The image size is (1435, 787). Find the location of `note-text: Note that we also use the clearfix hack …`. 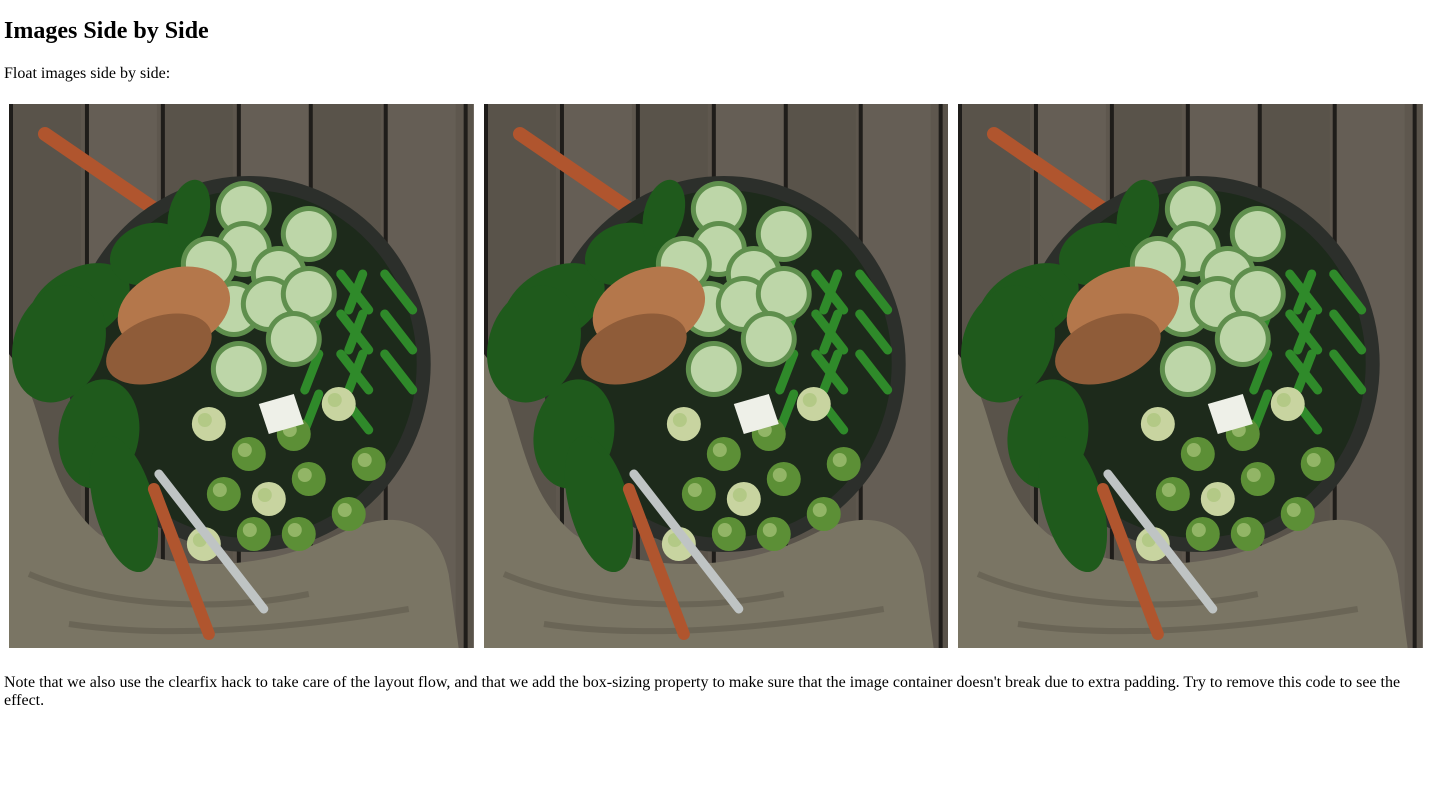

note-text: Note that we also use the clearfix hack … is located at coordinates (702, 691).